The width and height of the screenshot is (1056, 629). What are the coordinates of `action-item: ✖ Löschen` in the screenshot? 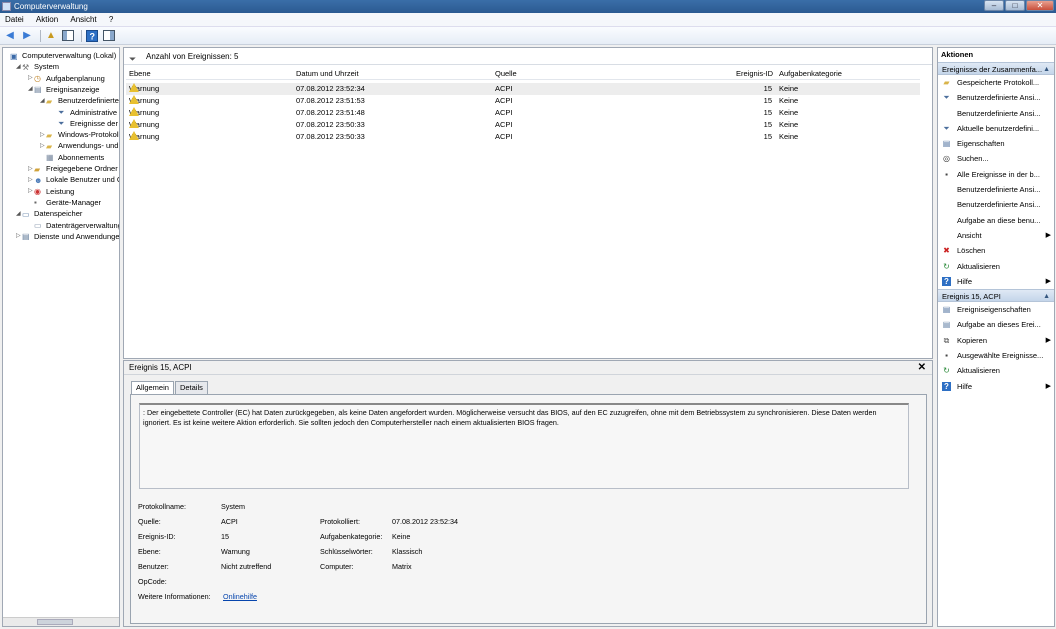 It's located at (996, 250).